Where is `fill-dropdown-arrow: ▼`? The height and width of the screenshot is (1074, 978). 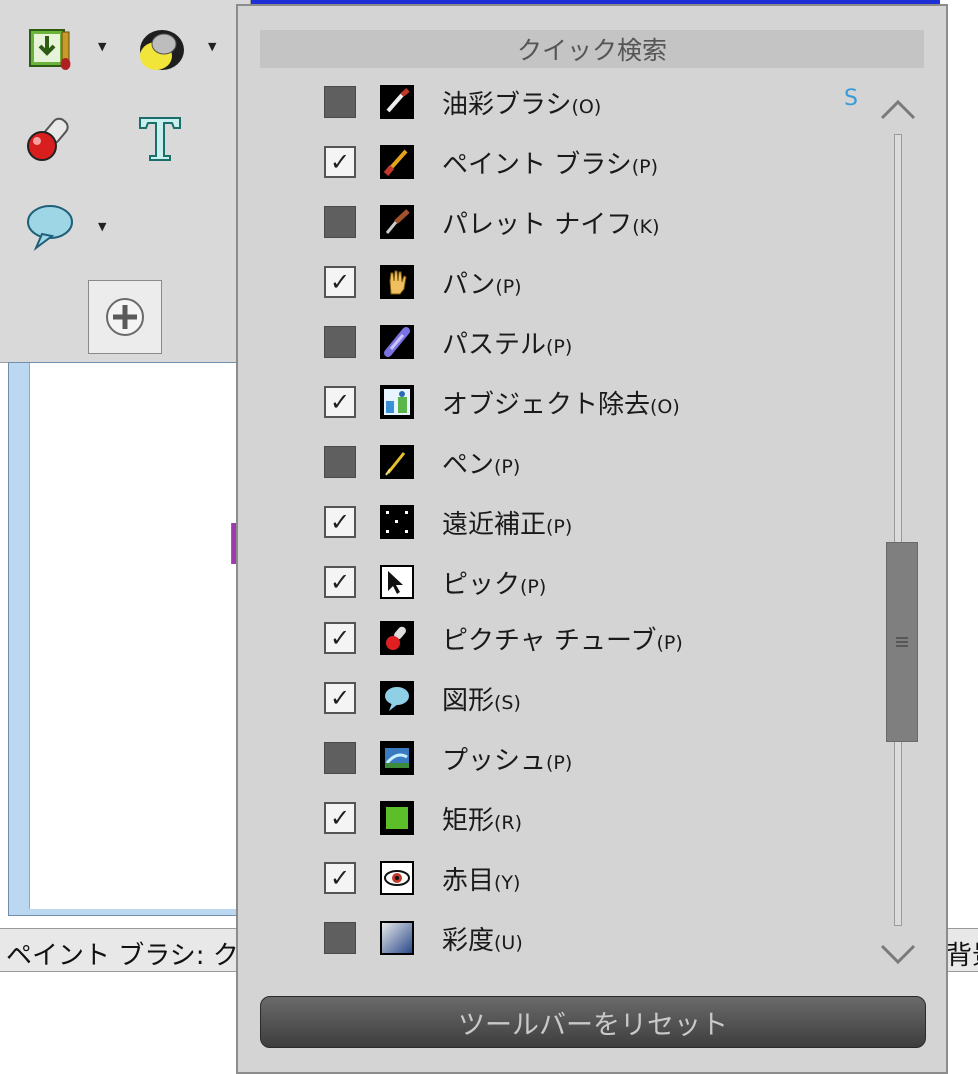 fill-dropdown-arrow: ▼ is located at coordinates (215, 47).